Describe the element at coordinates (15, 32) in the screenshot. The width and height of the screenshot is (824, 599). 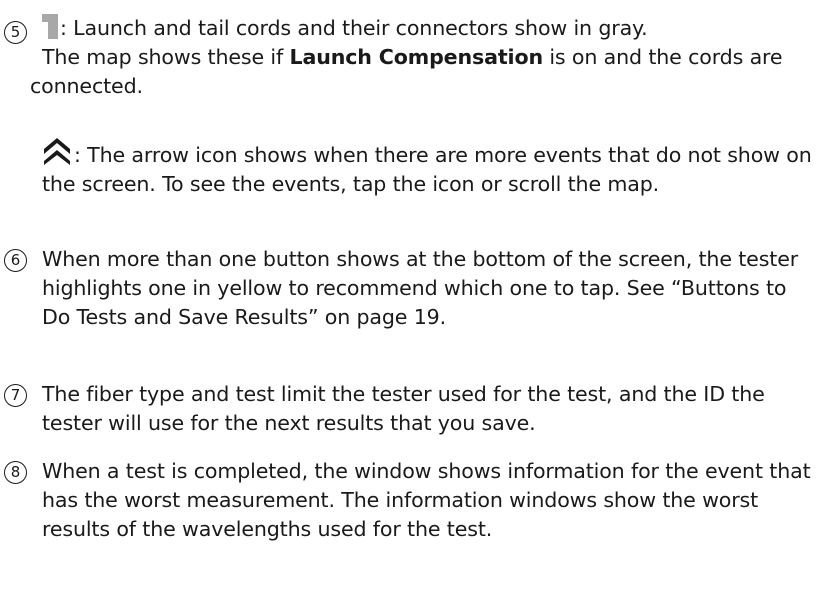
I see `item-number-5: 5` at that location.